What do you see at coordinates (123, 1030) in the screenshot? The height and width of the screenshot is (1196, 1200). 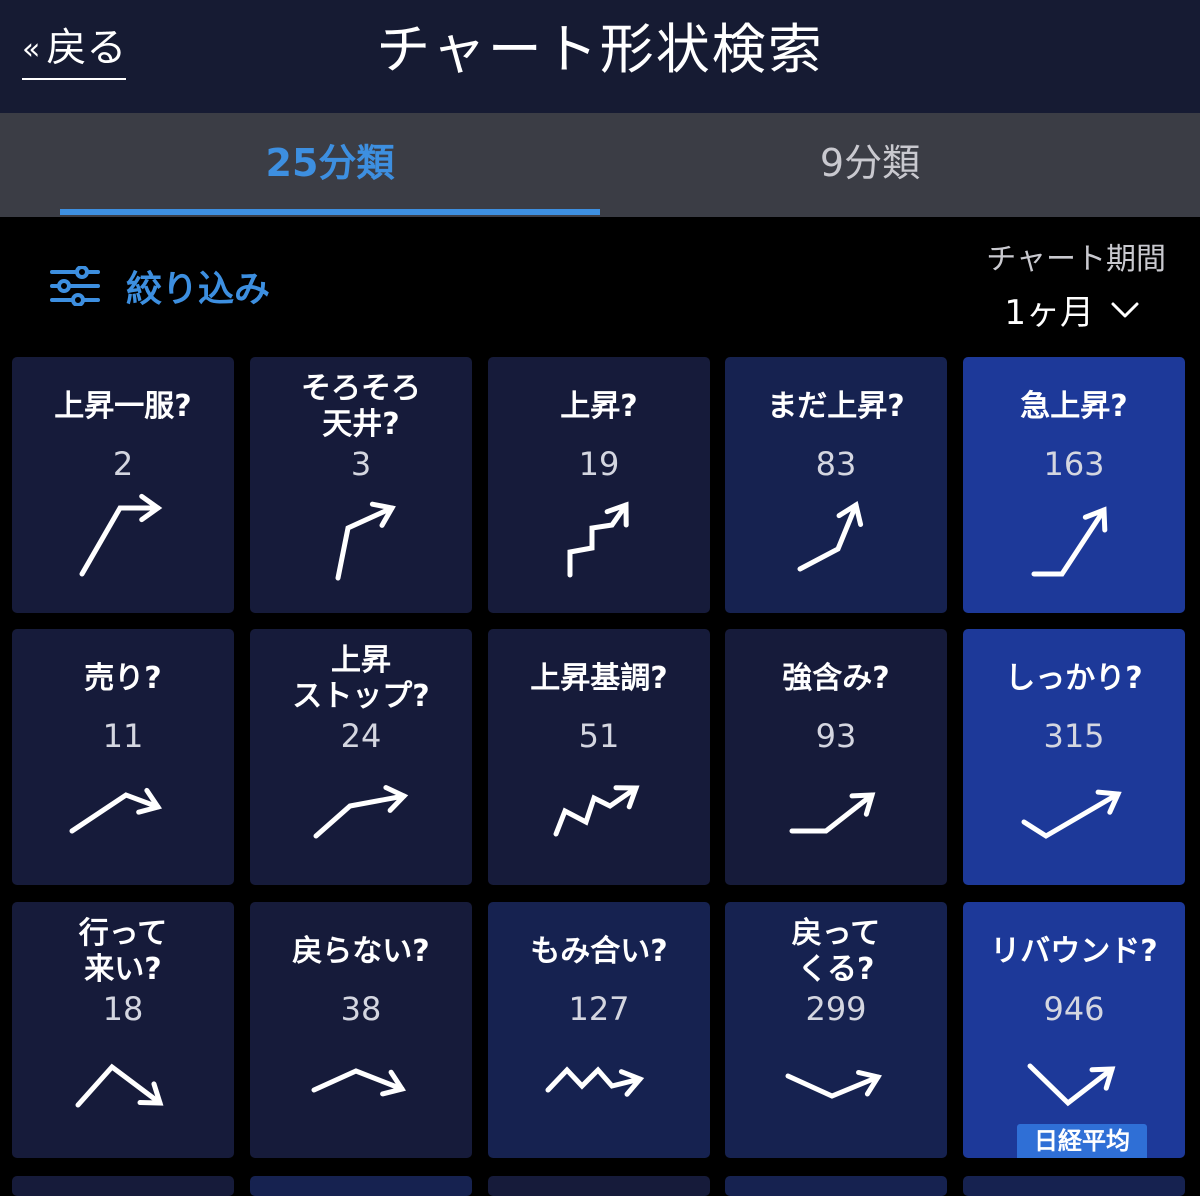 I see `chart-shape-card: 行って 来い? 18` at bounding box center [123, 1030].